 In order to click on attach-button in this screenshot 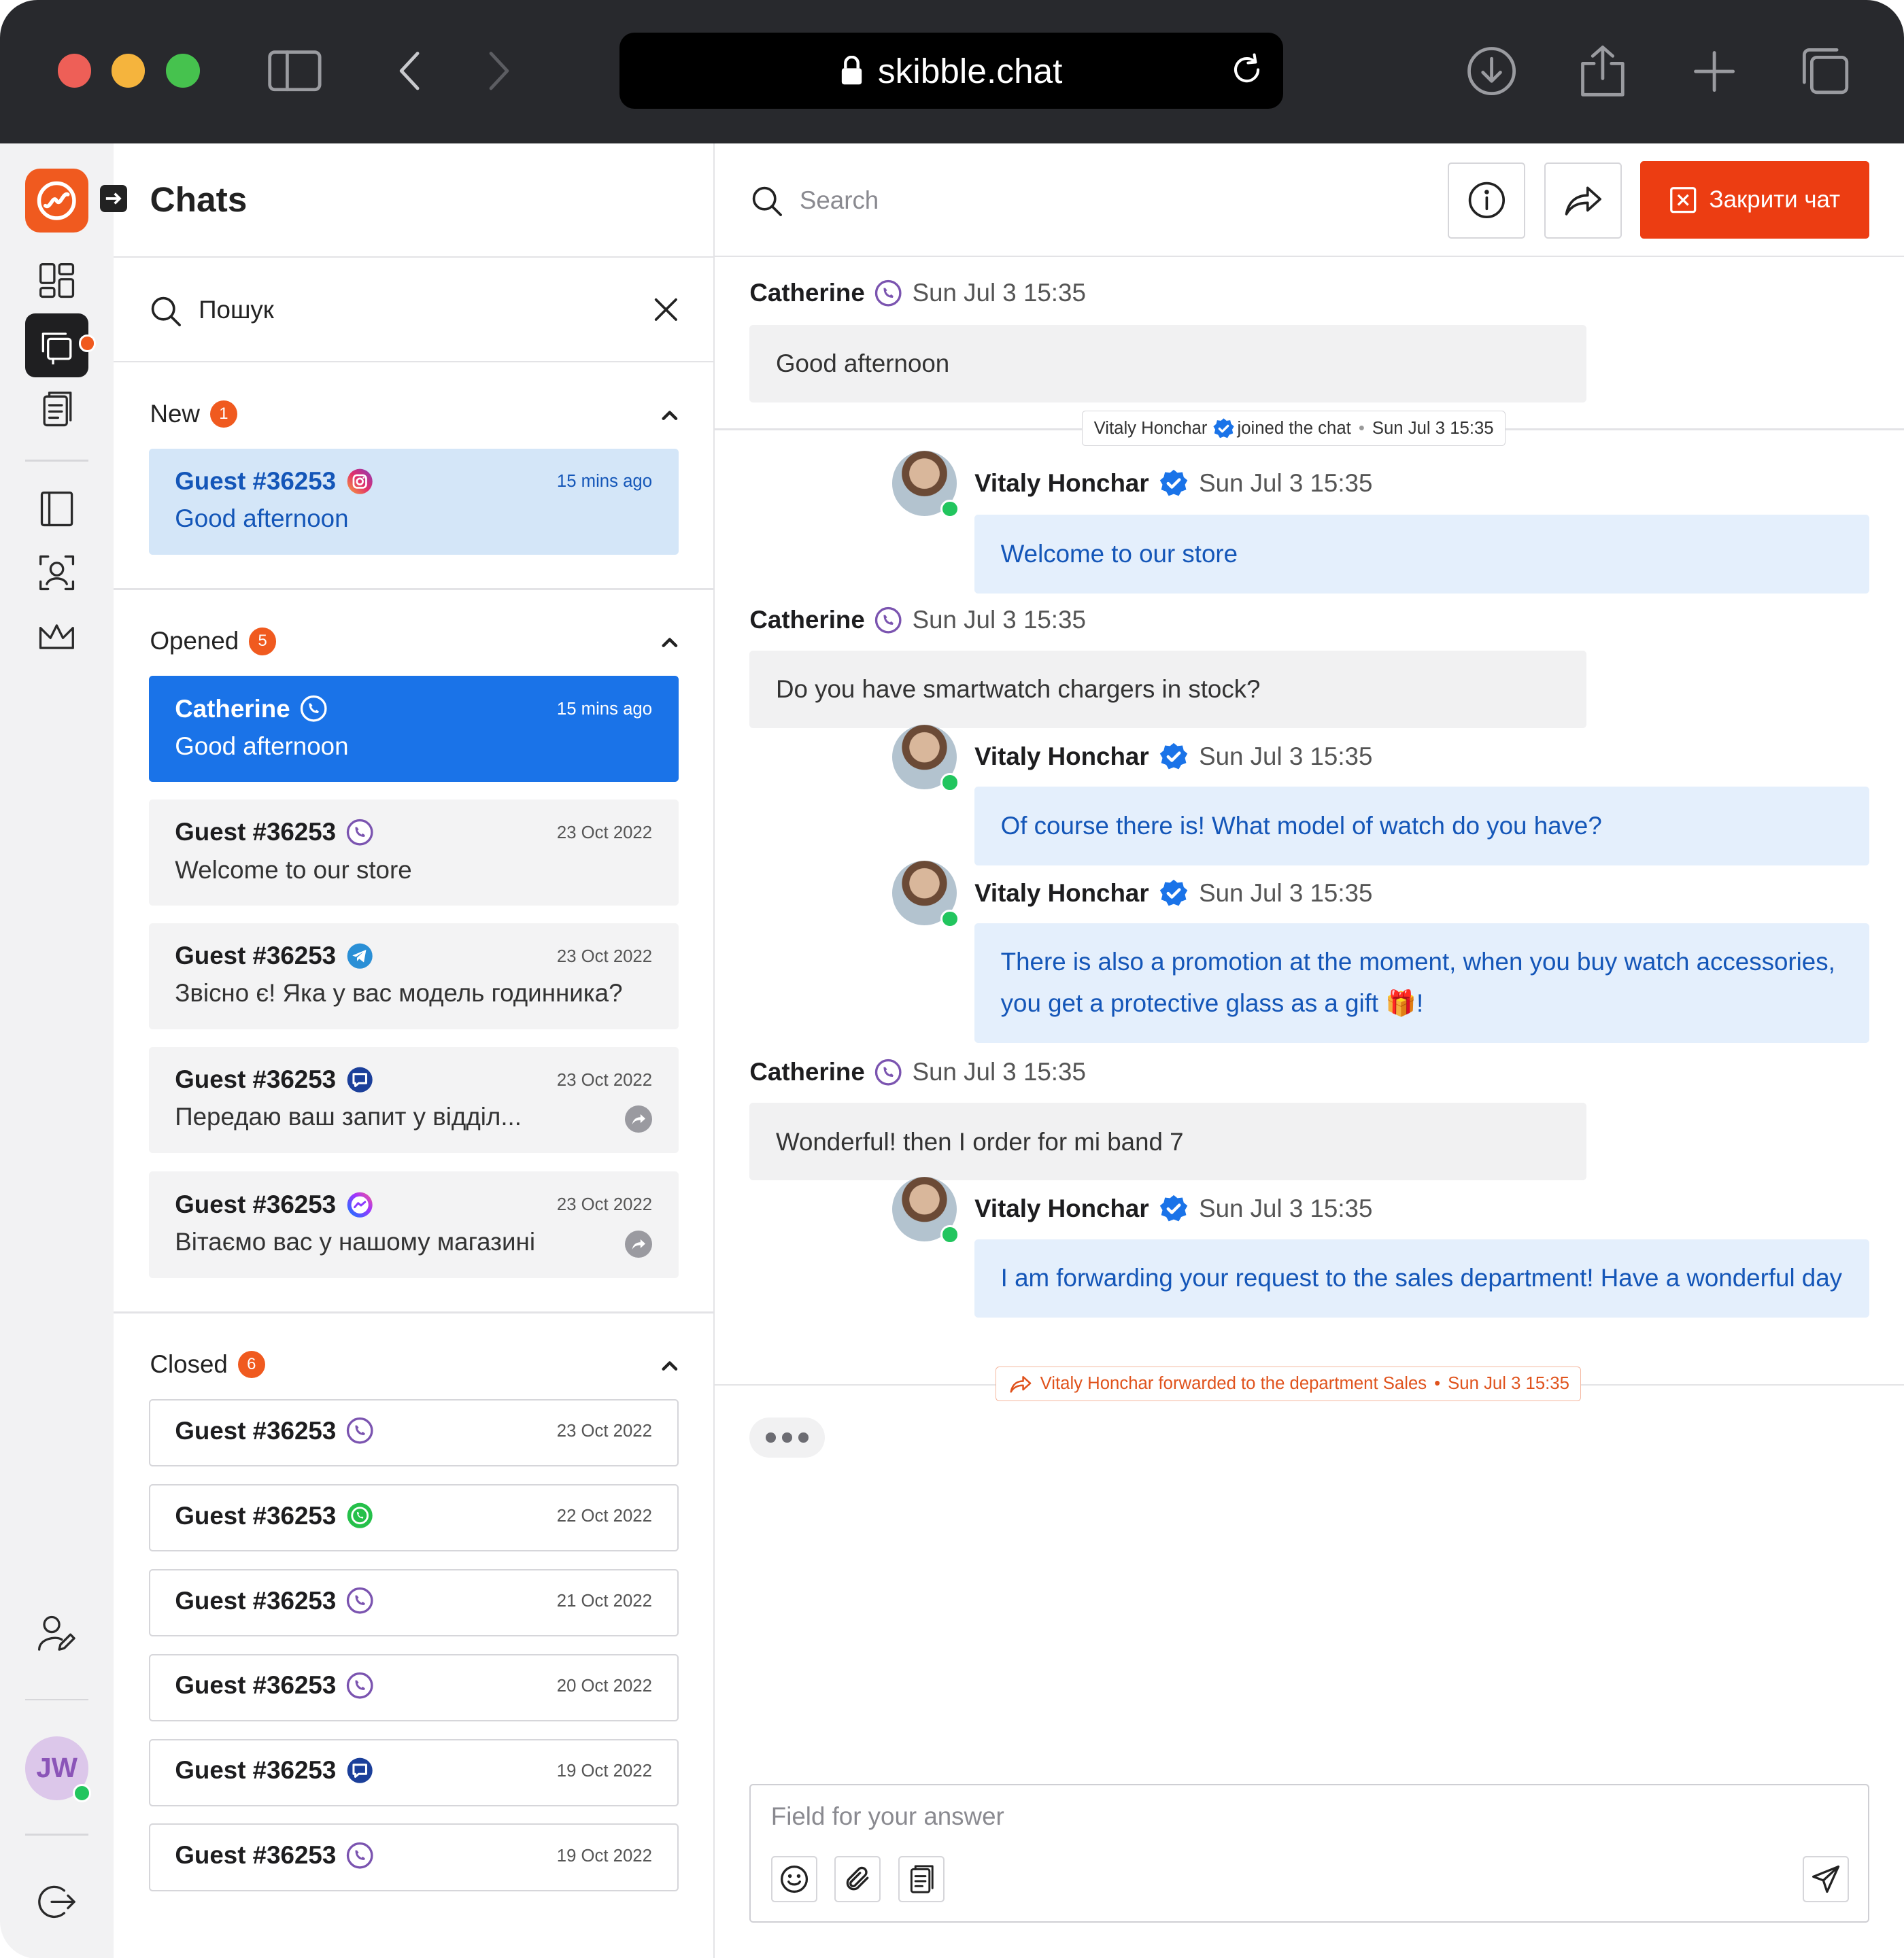, I will do `click(858, 1879)`.